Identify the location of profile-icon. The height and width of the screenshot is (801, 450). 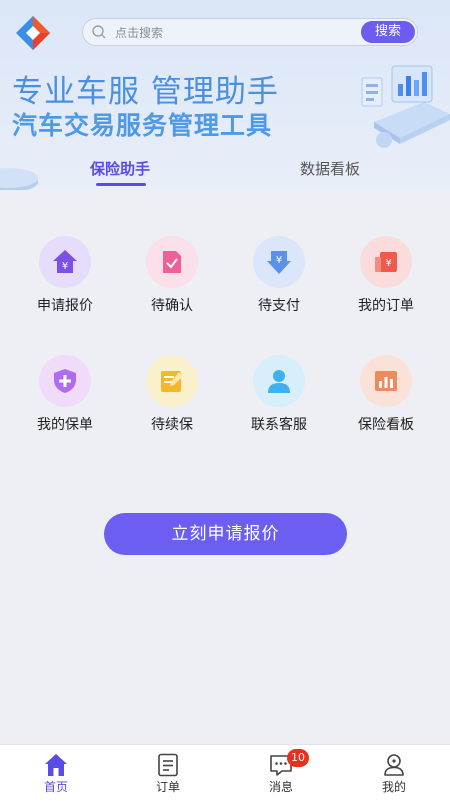
(394, 765).